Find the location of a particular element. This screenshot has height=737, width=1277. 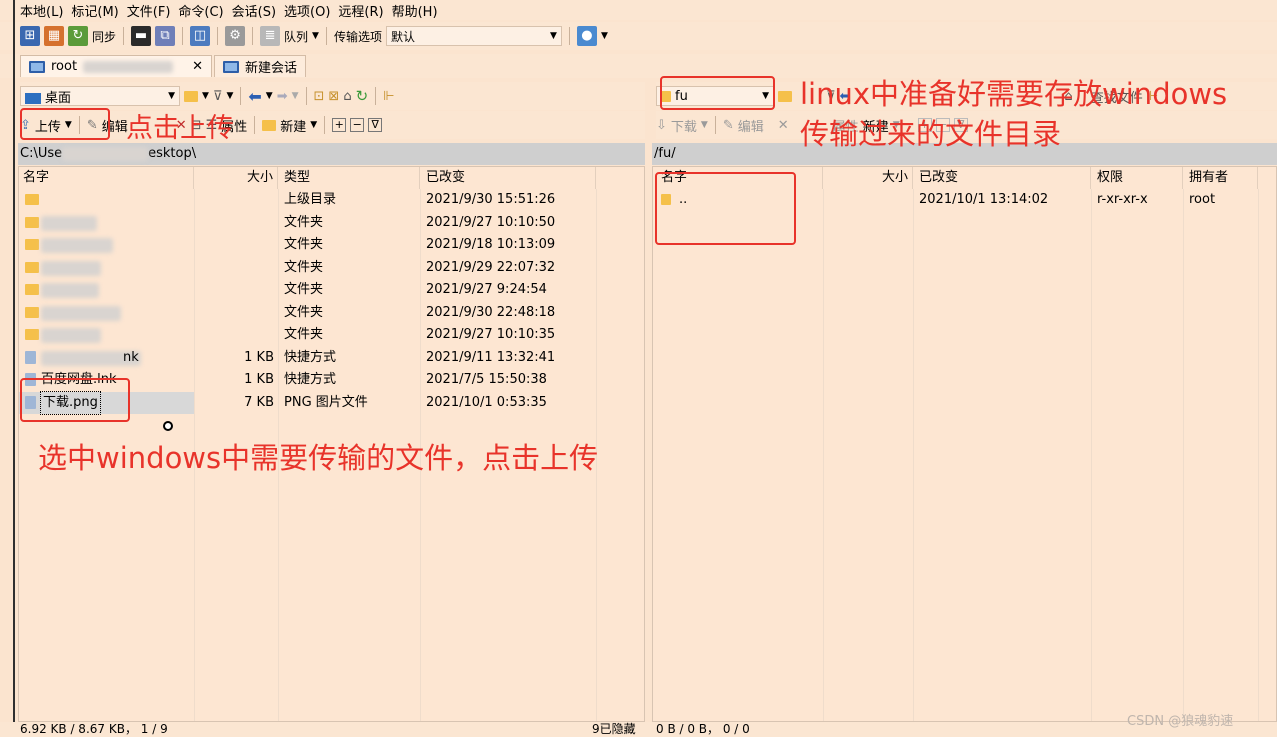

new-button: 新建 is located at coordinates (293, 125).